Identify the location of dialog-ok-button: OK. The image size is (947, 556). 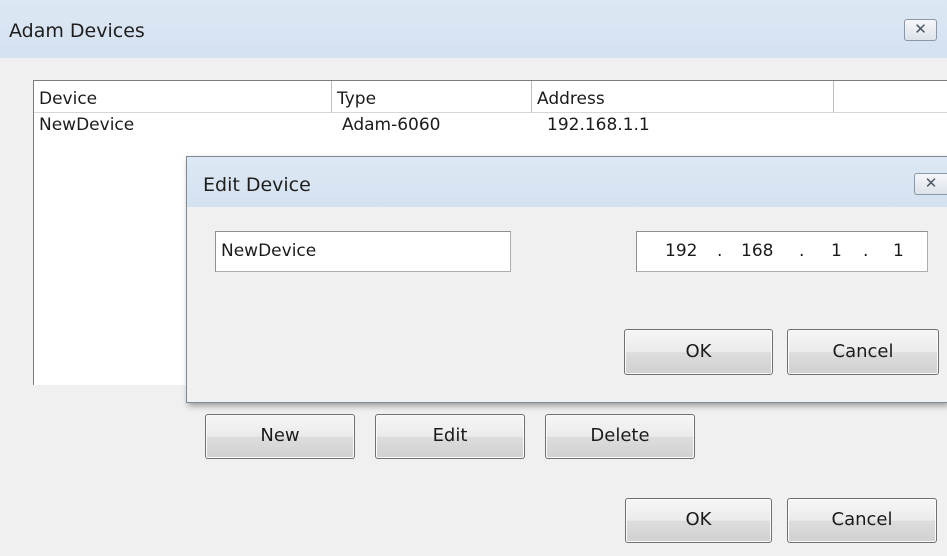
(698, 352).